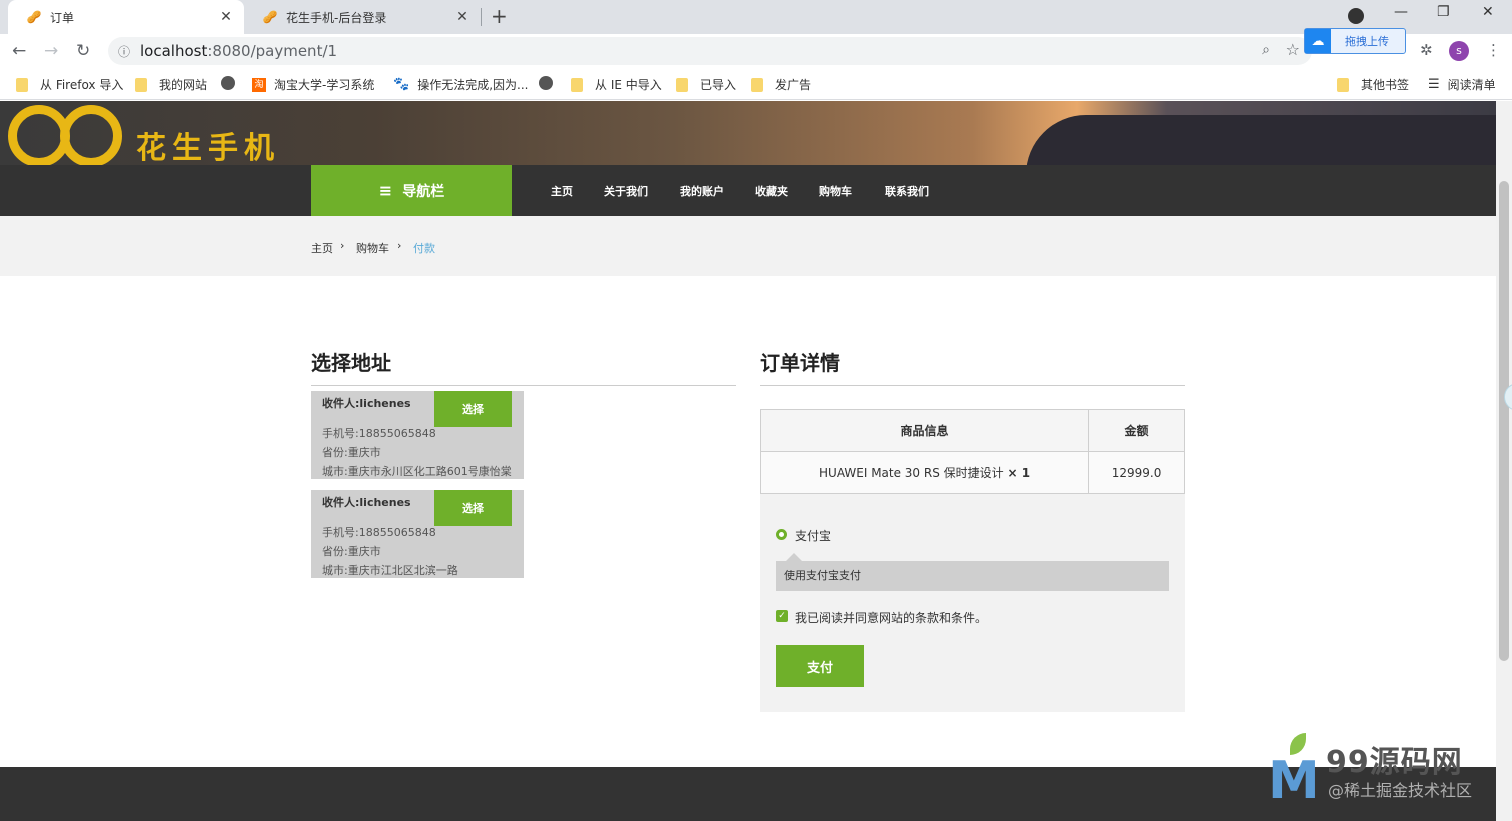 The height and width of the screenshot is (821, 1512). I want to click on order-divider, so click(972, 385).